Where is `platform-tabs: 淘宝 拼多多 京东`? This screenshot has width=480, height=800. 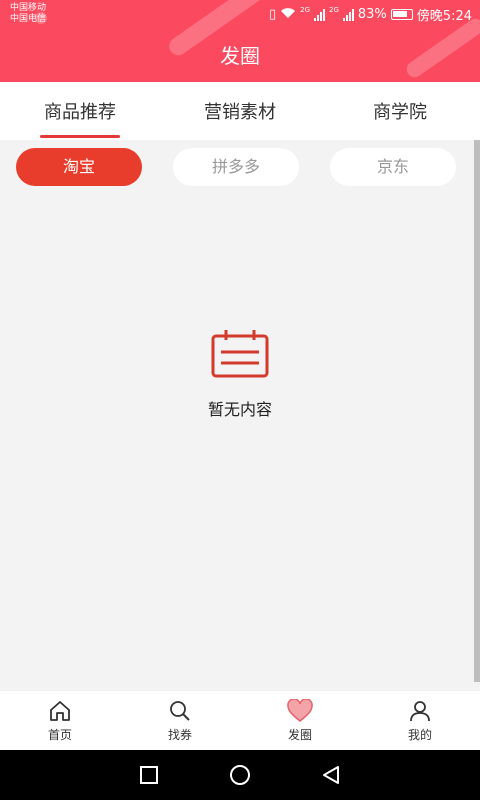
platform-tabs: 淘宝 拼多多 京东 is located at coordinates (236, 166).